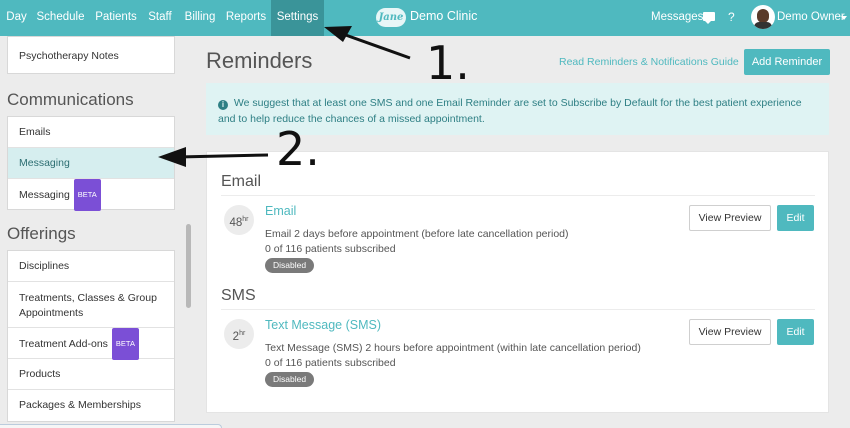  What do you see at coordinates (223, 156) in the screenshot?
I see `arrow-2-shaft` at bounding box center [223, 156].